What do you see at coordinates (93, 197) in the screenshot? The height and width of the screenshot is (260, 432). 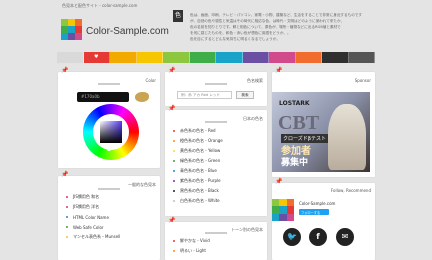 I see `list-item: JIS慣用色 和名` at bounding box center [93, 197].